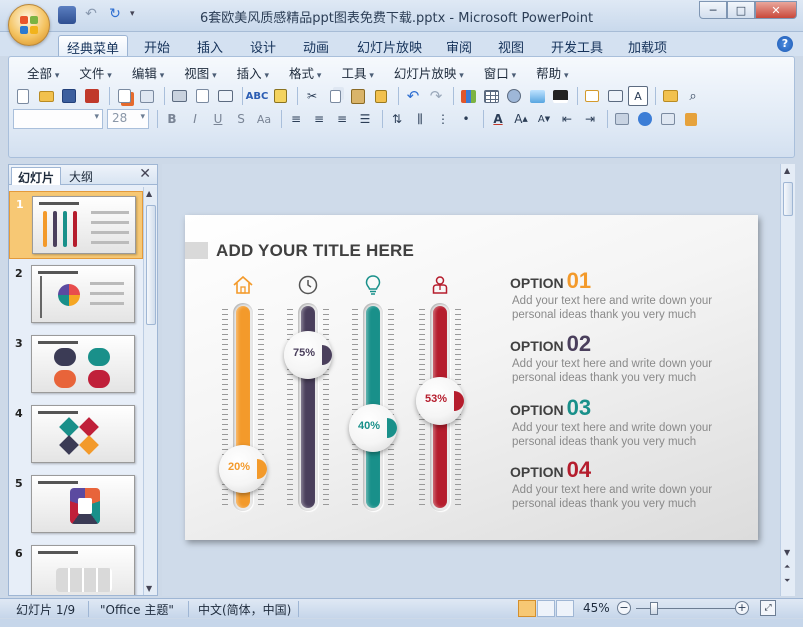  Describe the element at coordinates (668, 119) in the screenshot. I see `quick-styles-icon` at that location.